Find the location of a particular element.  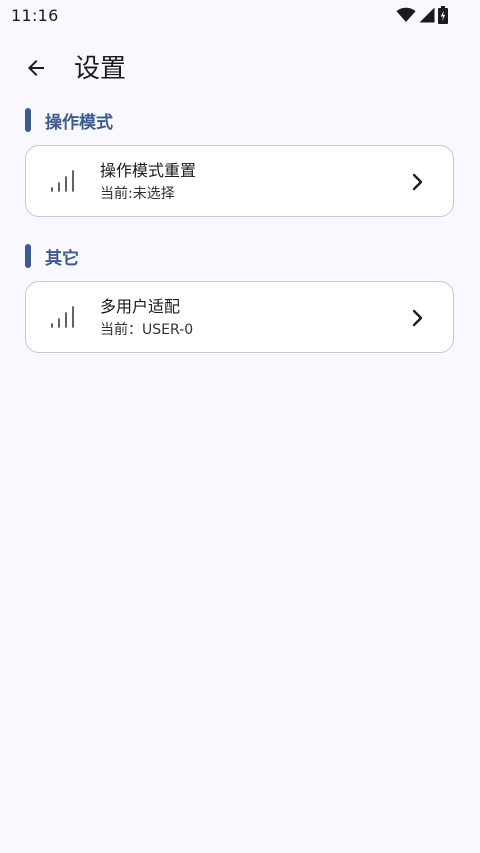

settings-item-subtitle: 当前:未选择 is located at coordinates (137, 194).